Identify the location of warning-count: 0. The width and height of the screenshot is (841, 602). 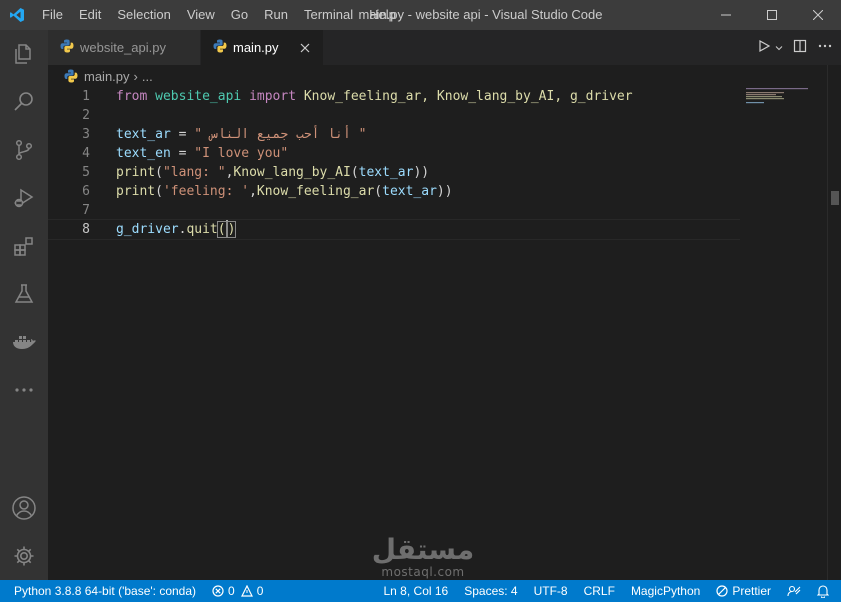
(260, 591).